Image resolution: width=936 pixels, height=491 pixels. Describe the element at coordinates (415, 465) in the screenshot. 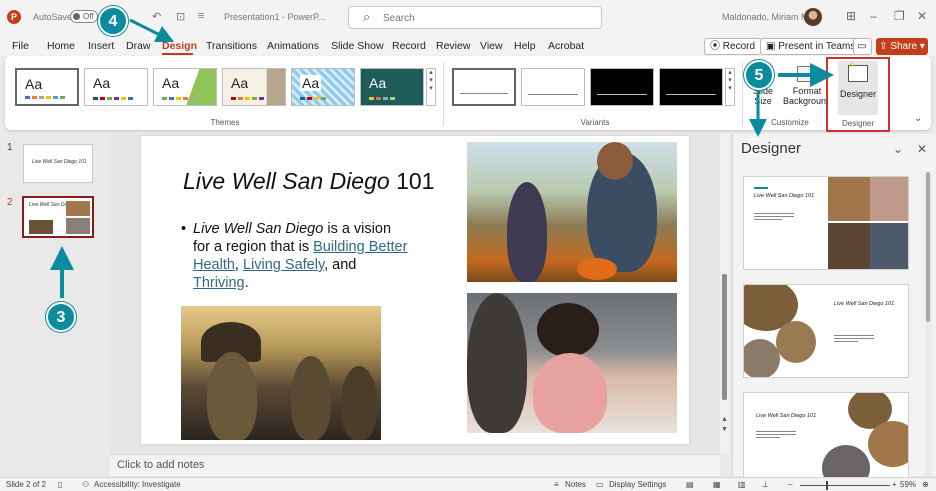

I see `notes-area: Click to add notes` at that location.